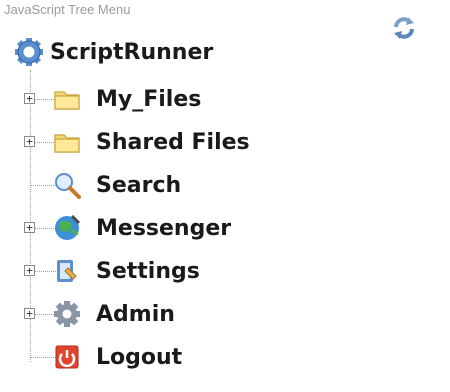  What do you see at coordinates (164, 228) in the screenshot?
I see `tree-item-label: Messenger` at bounding box center [164, 228].